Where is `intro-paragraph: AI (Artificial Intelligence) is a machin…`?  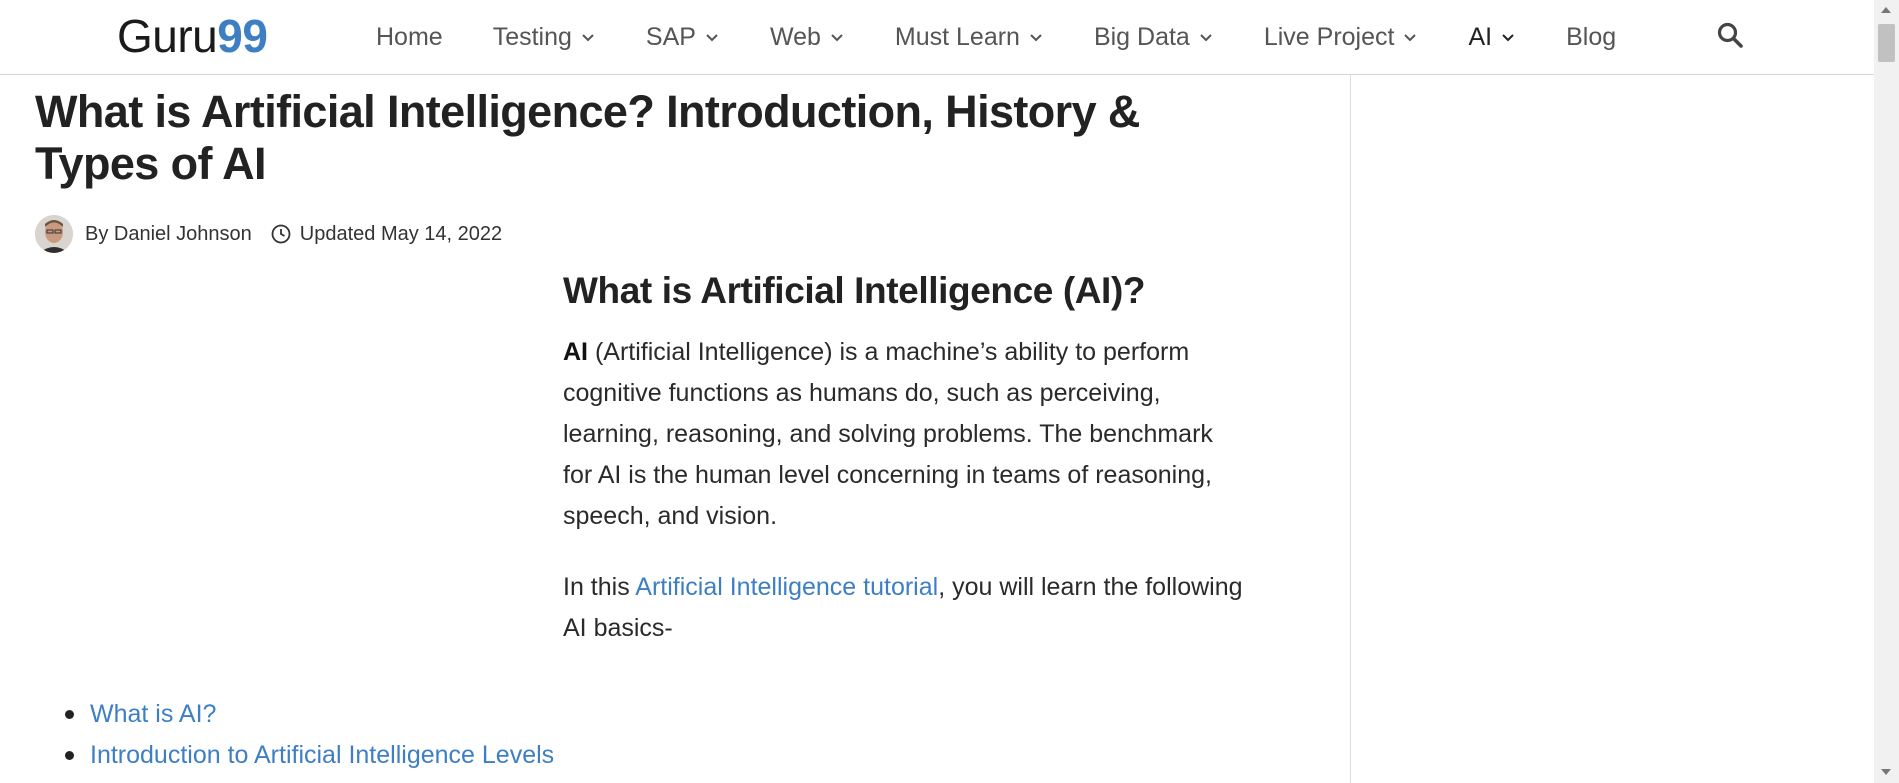
intro-paragraph: AI (Artificial Intelligence) is a machin… is located at coordinates (903, 434).